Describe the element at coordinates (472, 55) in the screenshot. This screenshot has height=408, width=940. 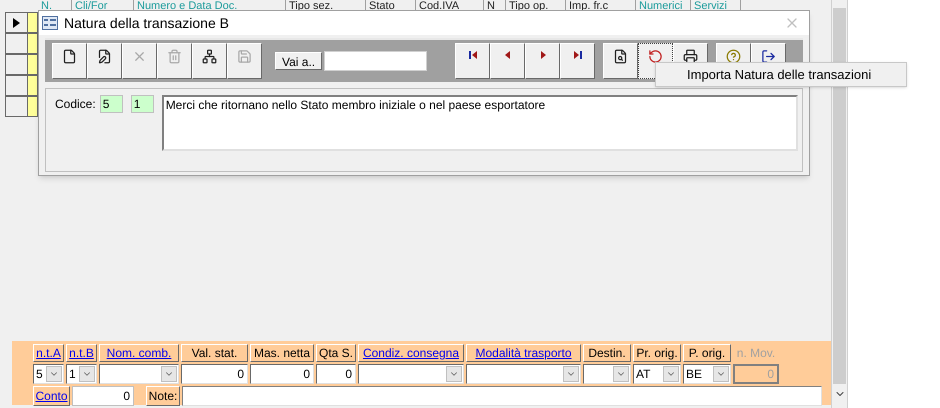
I see `first-arrow-icon` at that location.